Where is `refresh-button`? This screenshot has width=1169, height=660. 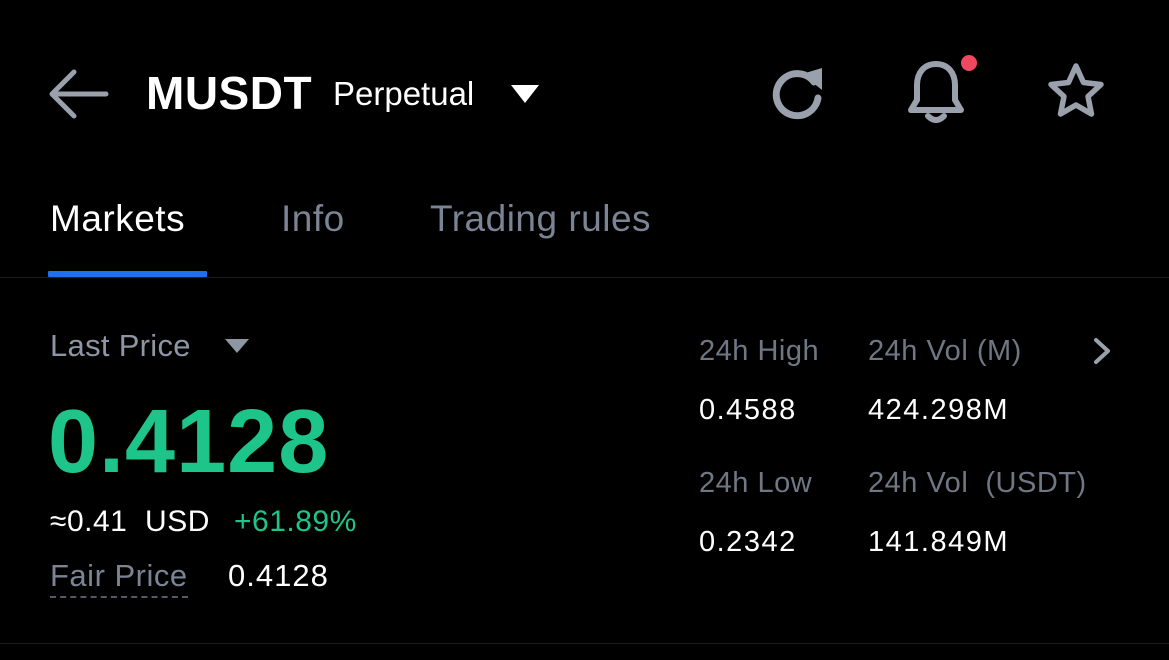
refresh-button is located at coordinates (798, 94).